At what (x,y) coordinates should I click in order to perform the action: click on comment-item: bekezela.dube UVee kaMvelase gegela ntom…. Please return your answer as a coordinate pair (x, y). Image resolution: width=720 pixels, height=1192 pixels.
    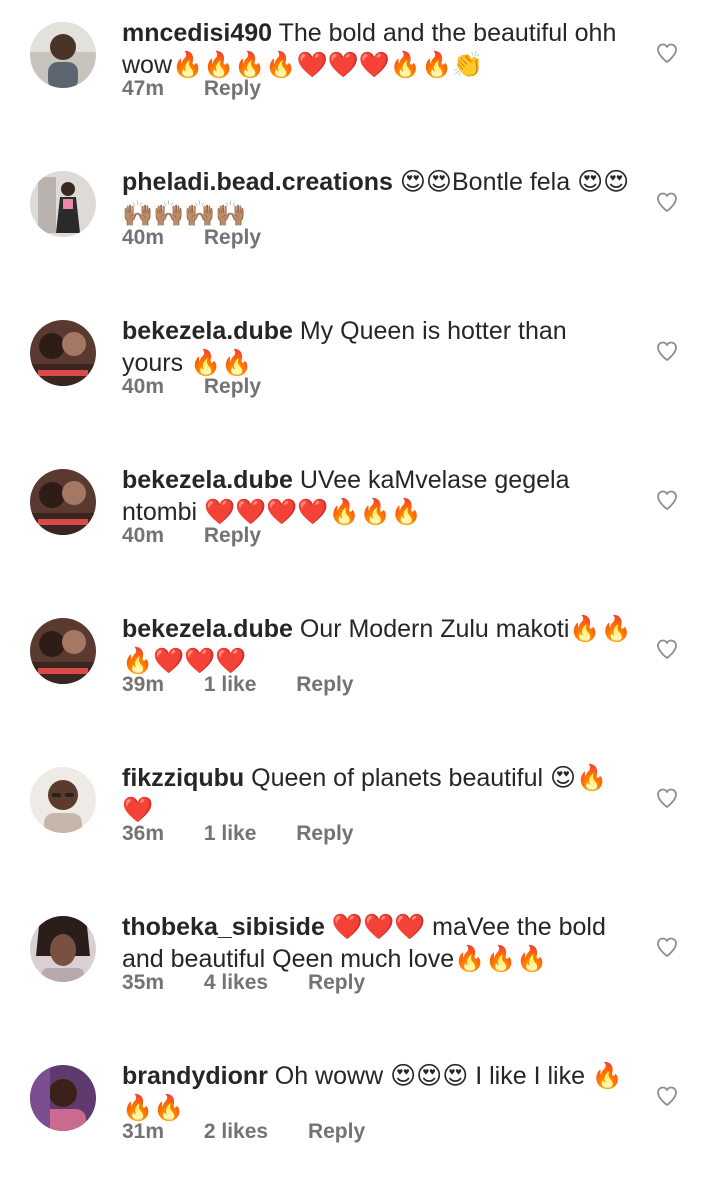
    Looking at the image, I should click on (360, 521).